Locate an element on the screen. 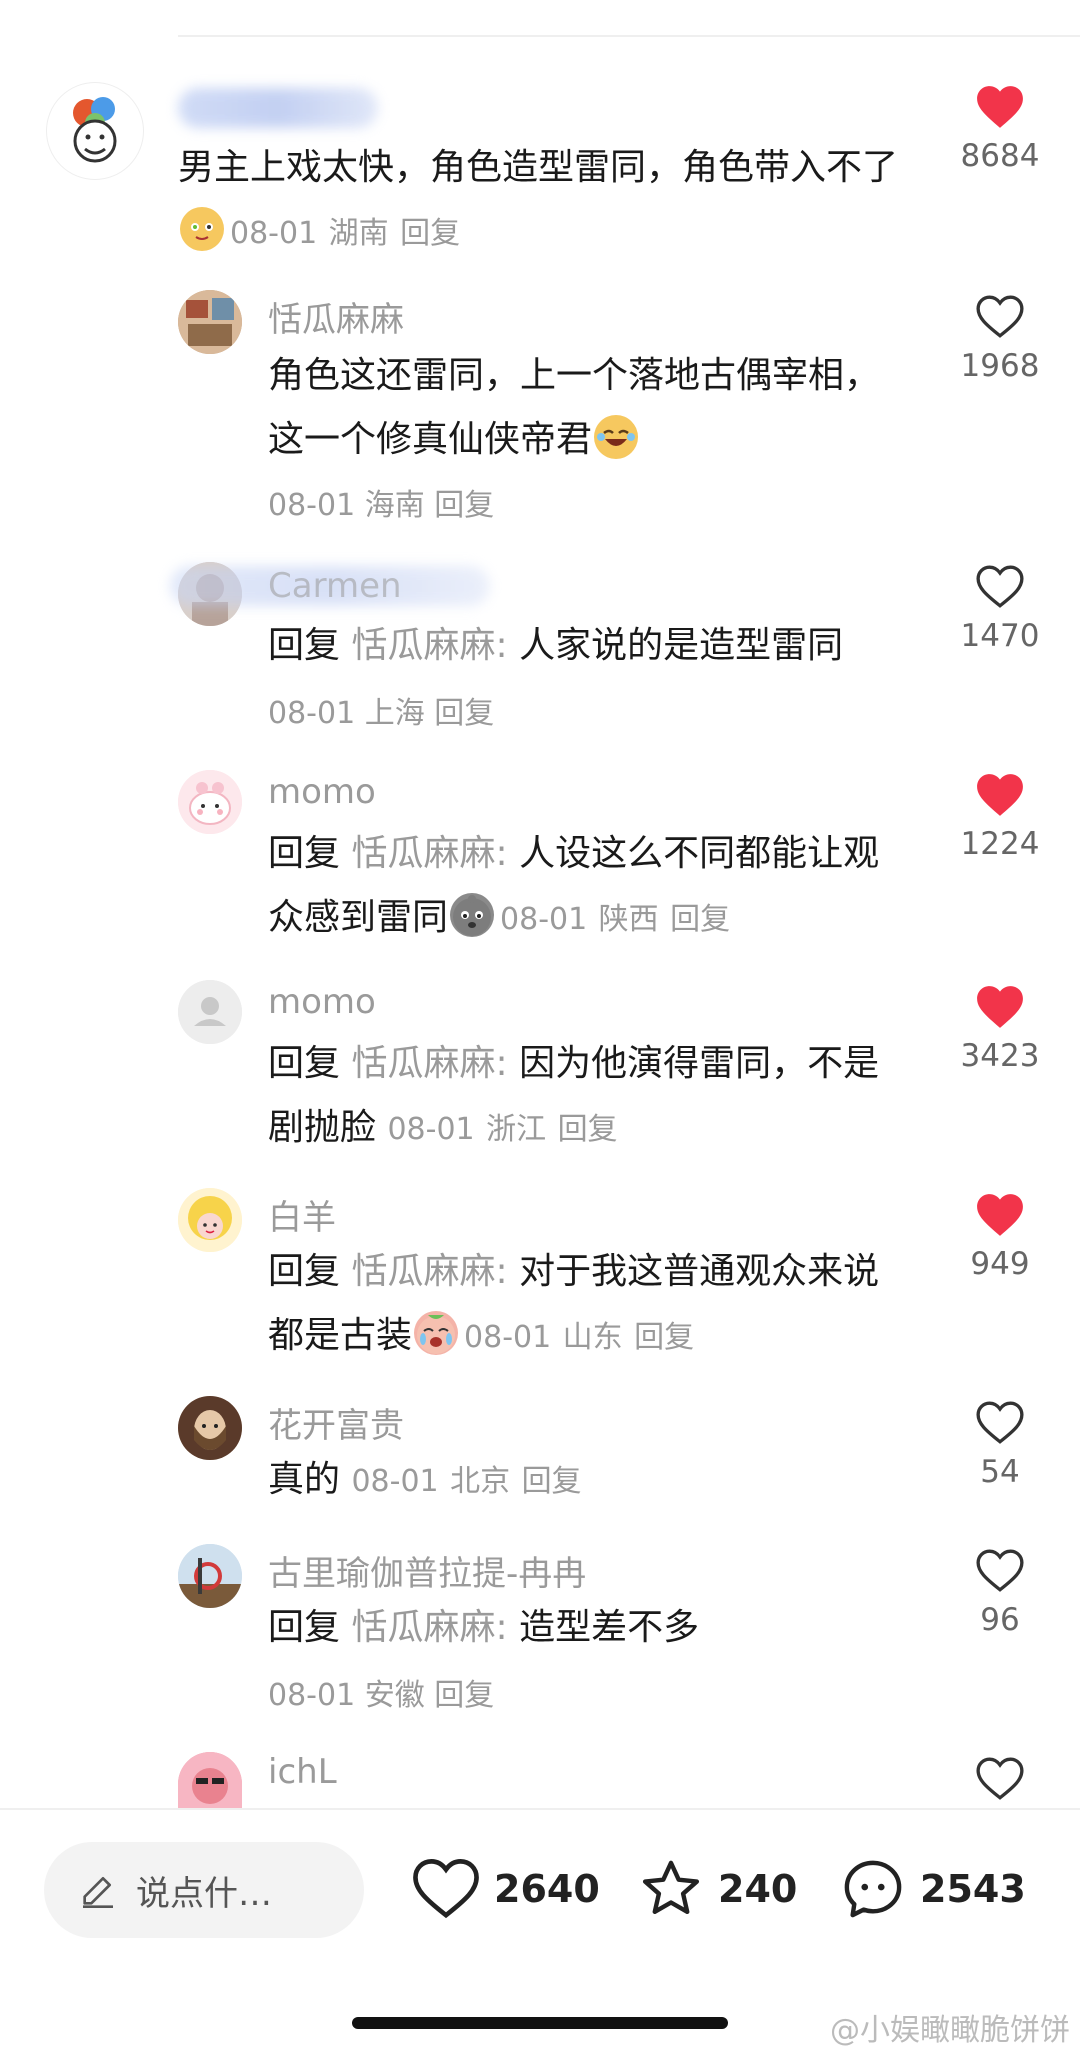 This screenshot has height=2053, width=1080. sad-emoji-icon is located at coordinates (472, 915).